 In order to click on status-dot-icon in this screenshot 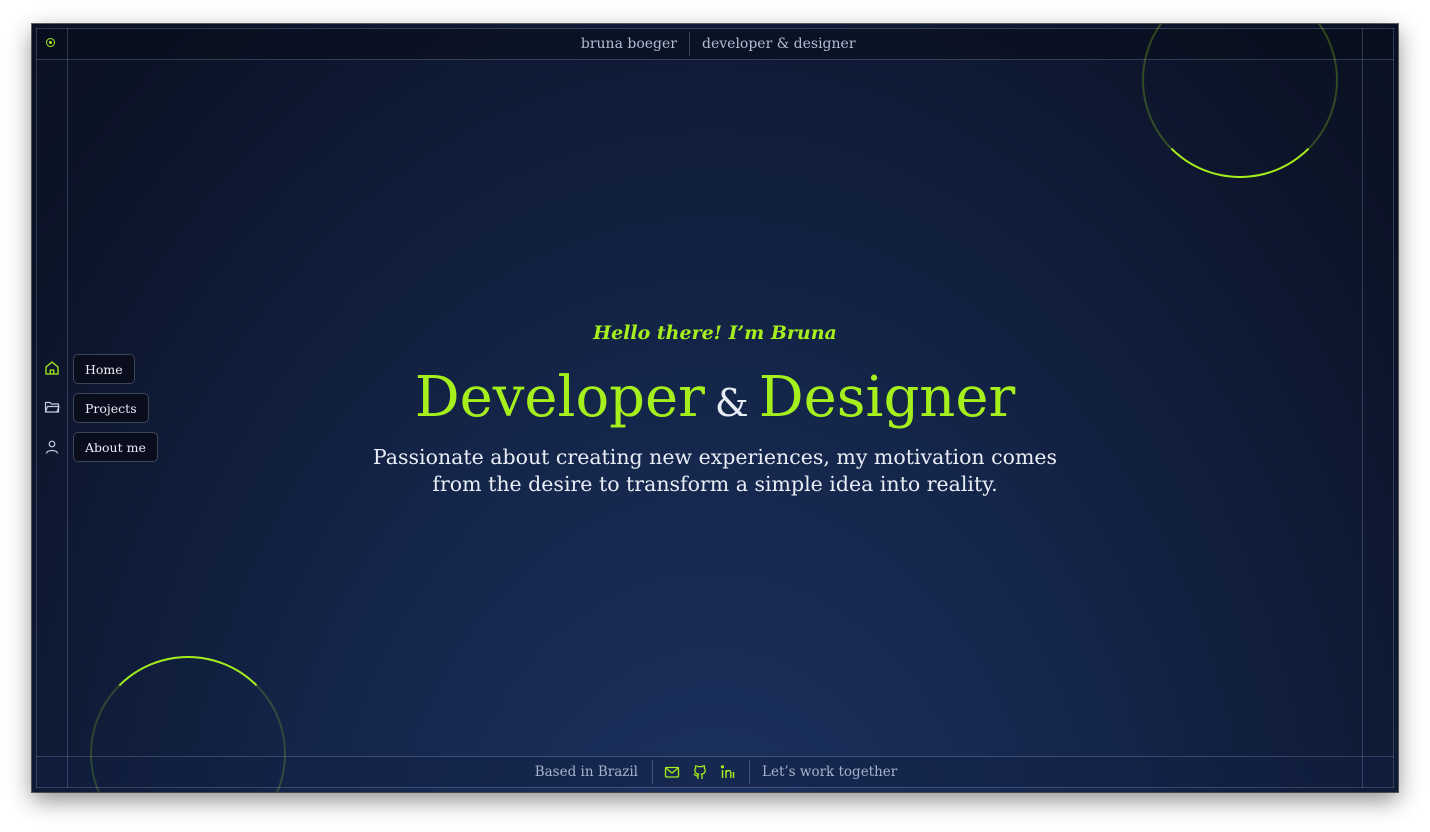, I will do `click(50, 42)`.